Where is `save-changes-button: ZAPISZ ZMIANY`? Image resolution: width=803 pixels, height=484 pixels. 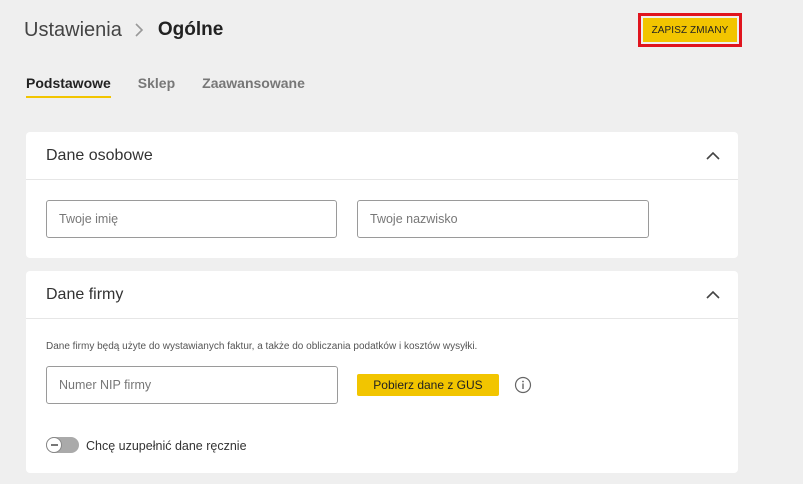
save-changes-button: ZAPISZ ZMIANY is located at coordinates (690, 30).